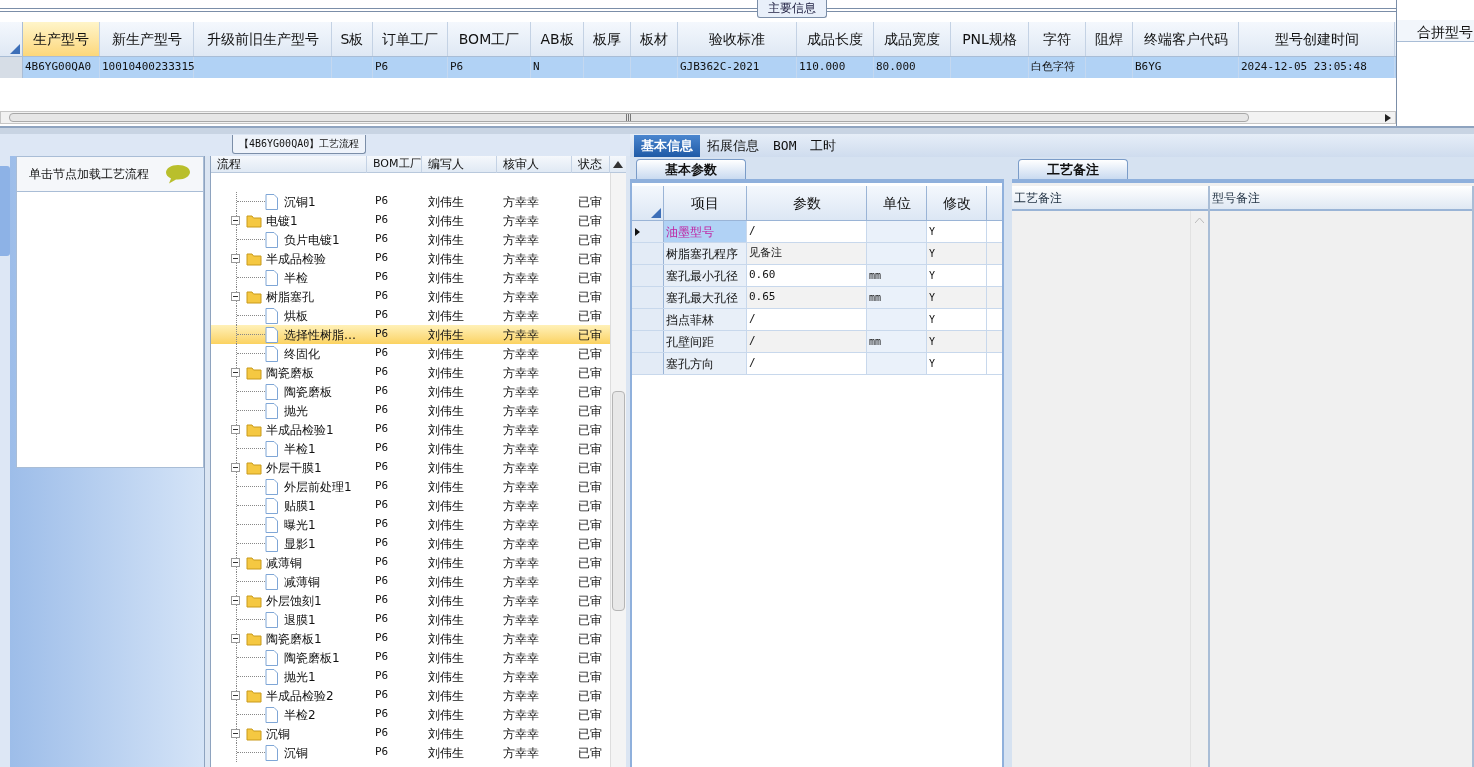 The image size is (1474, 767). I want to click on table-row: 4B6YG00QA0 10010400233315 P6 P6 N GJB362C-2021 110.000 80.000 白色字符 B6YG 2024-12-05 23:05:48, so click(698, 67).